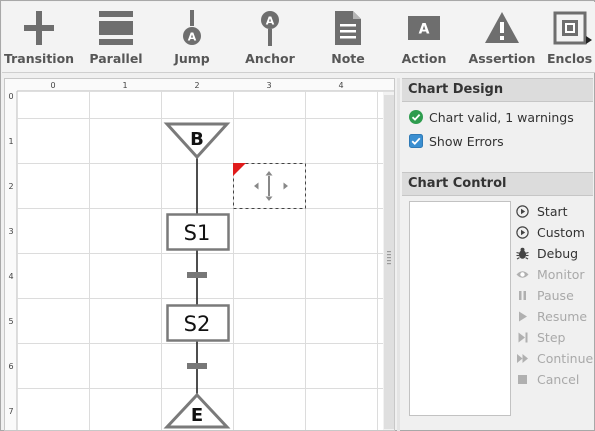  Describe the element at coordinates (497, 184) in the screenshot. I see `chart-control-header: Chart Control` at that location.